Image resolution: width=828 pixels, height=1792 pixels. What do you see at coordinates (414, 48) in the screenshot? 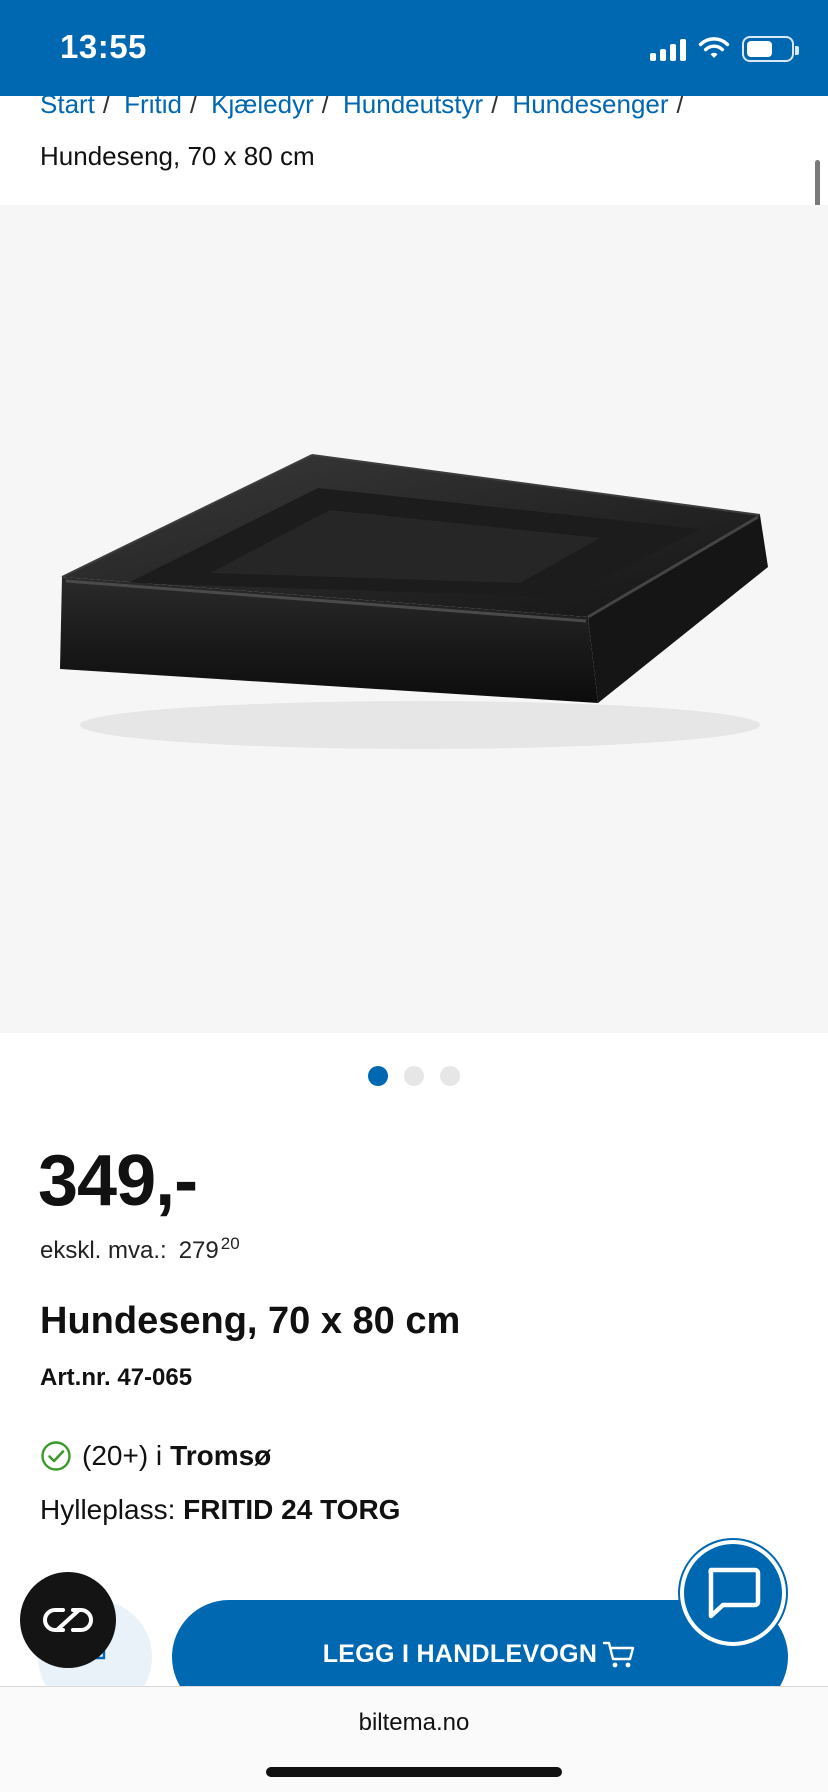
I see `status-bar: 13:55` at bounding box center [414, 48].